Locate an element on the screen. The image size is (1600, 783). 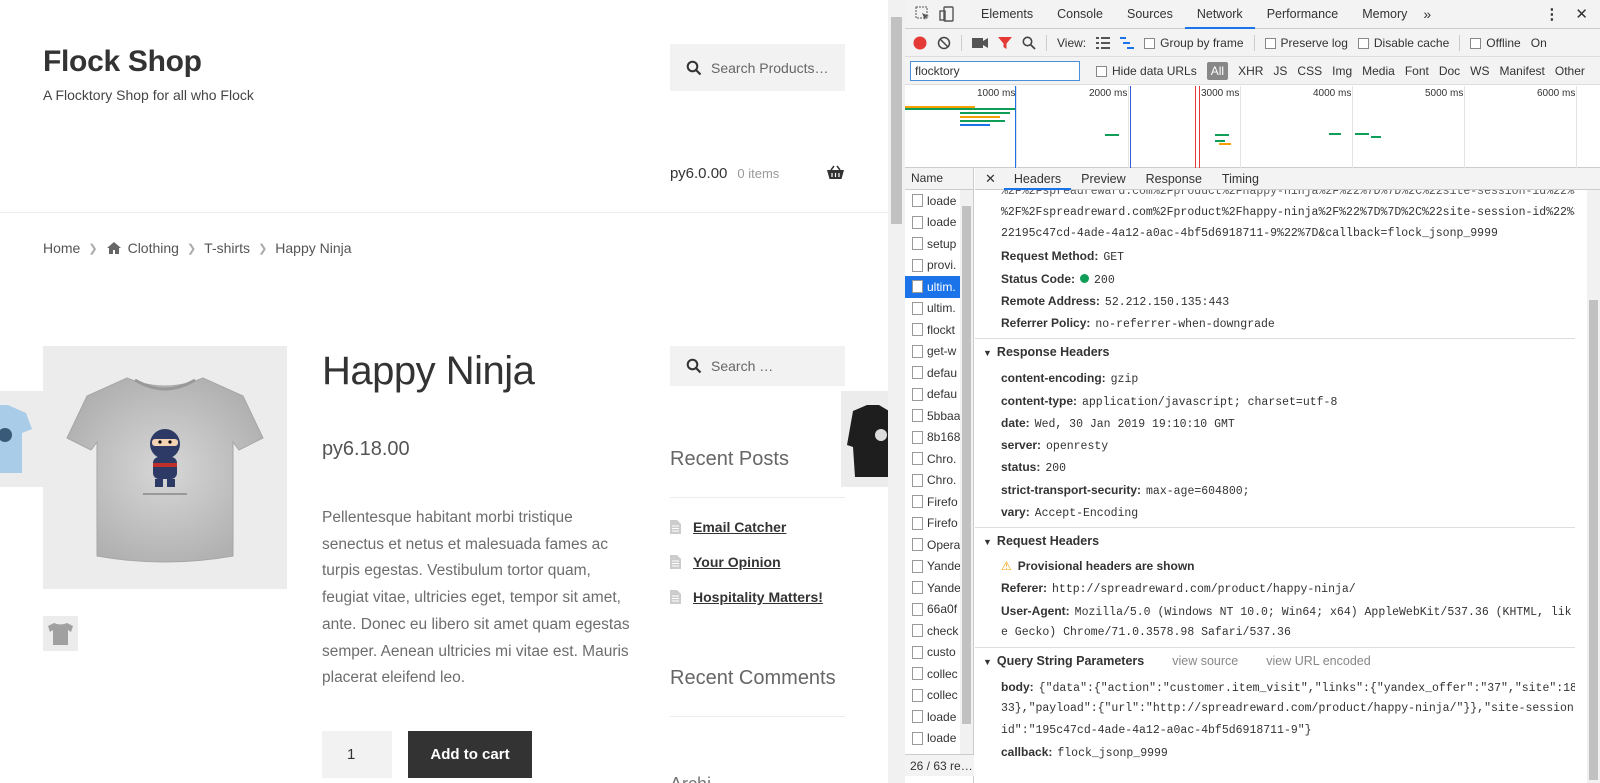
close-detail-icon: ✕ is located at coordinates (989, 179).